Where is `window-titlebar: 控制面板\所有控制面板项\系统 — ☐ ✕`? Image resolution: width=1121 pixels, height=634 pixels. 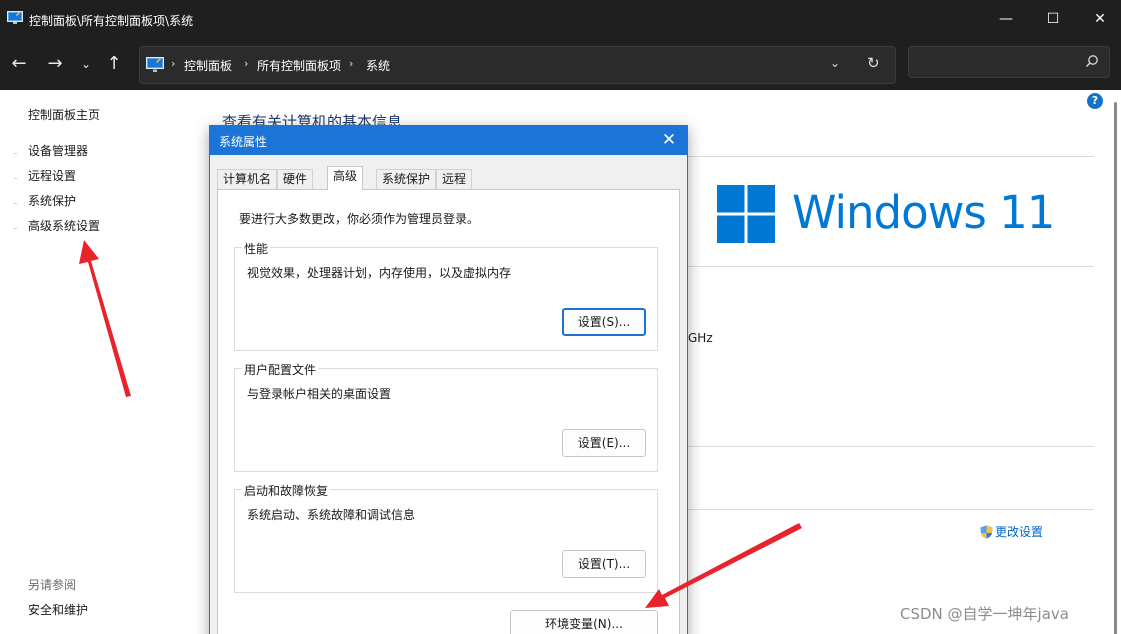 window-titlebar: 控制面板\所有控制面板项\系统 — ☐ ✕ is located at coordinates (560, 20).